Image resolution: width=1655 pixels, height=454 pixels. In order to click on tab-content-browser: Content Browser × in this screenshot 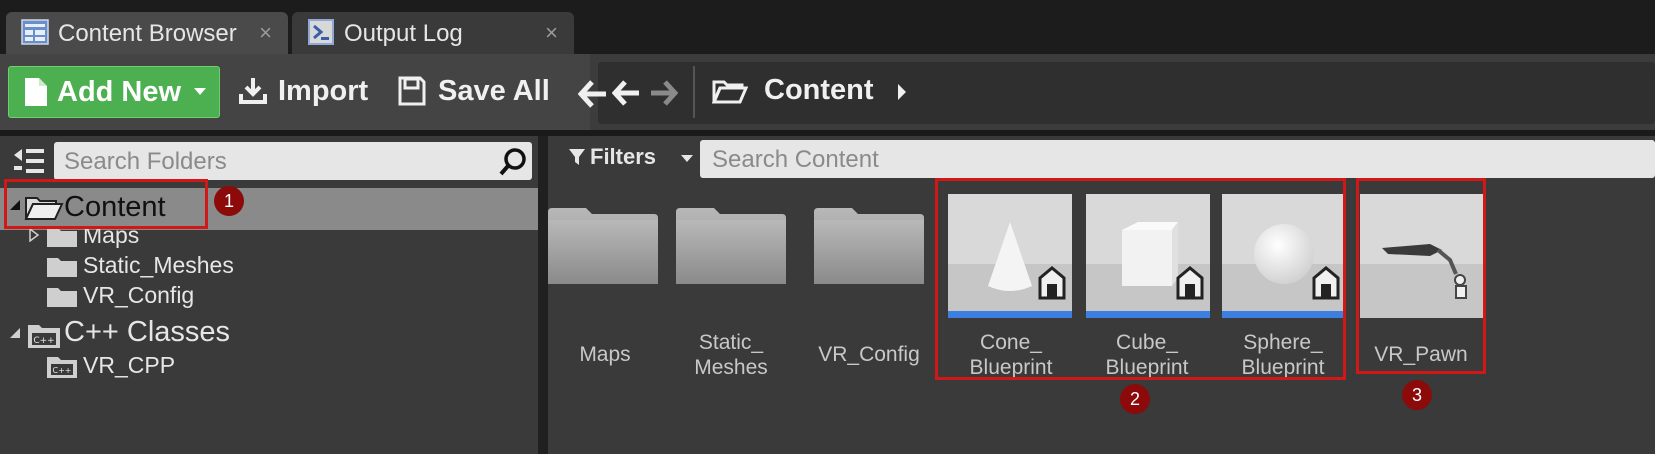, I will do `click(147, 35)`.